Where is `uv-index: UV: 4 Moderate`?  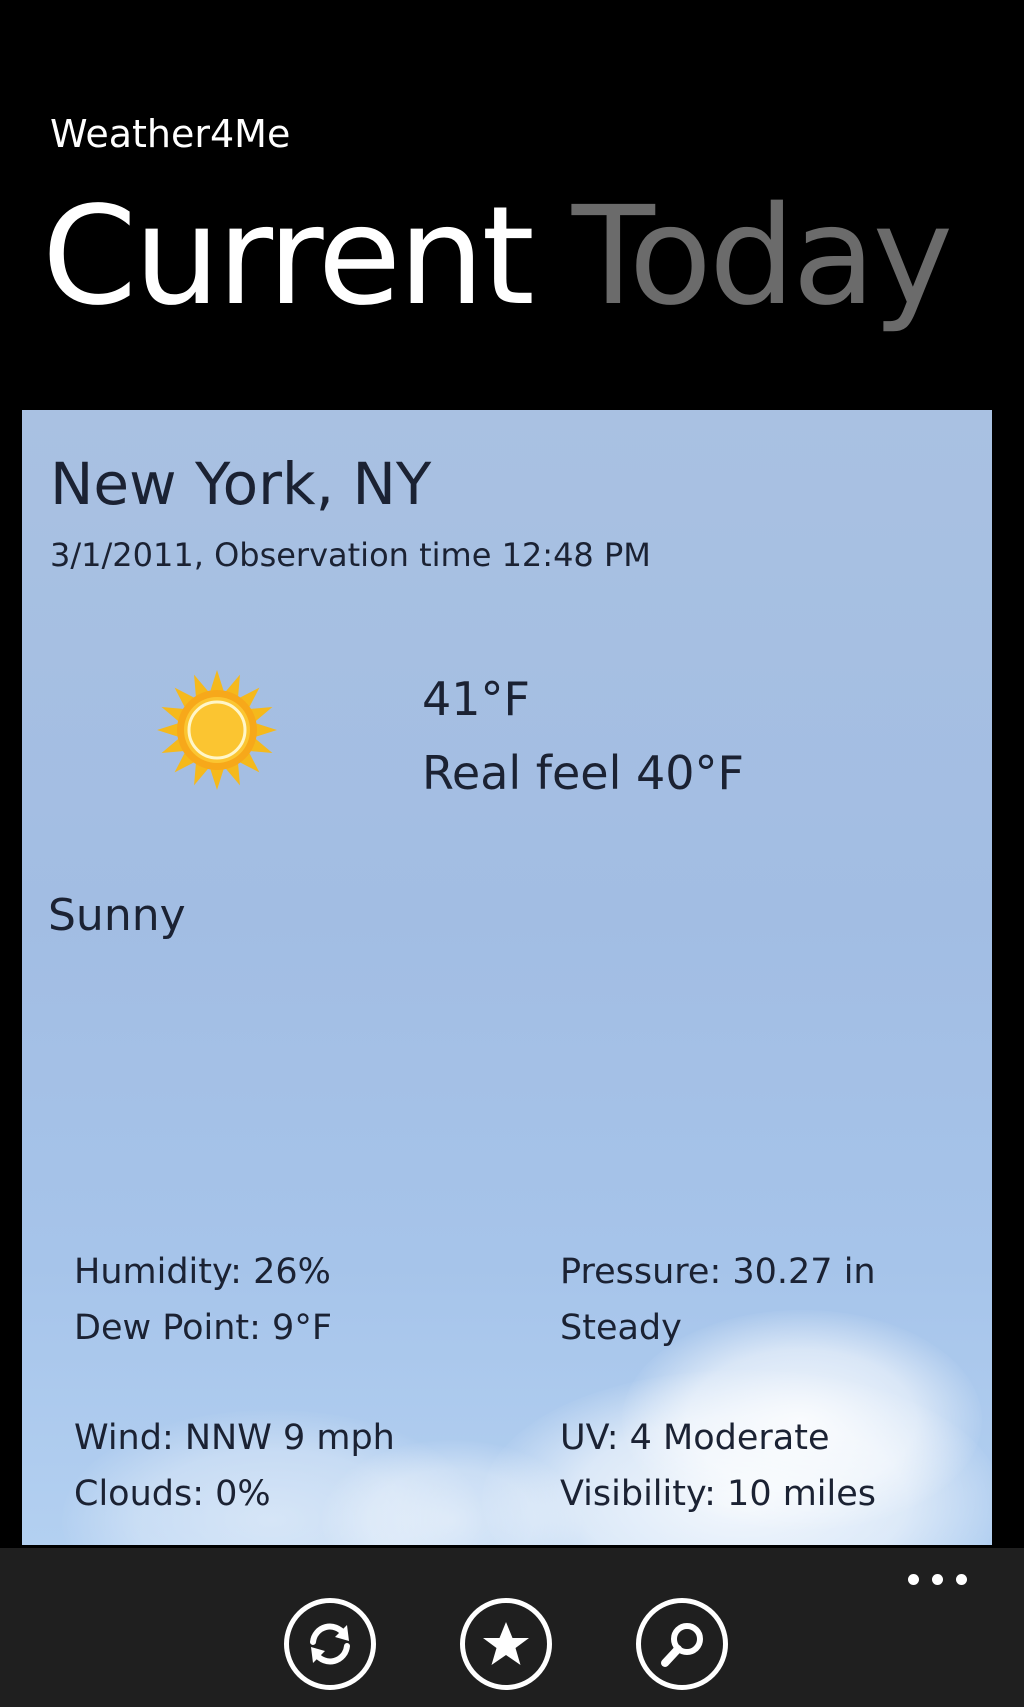 uv-index: UV: 4 Moderate is located at coordinates (695, 1438).